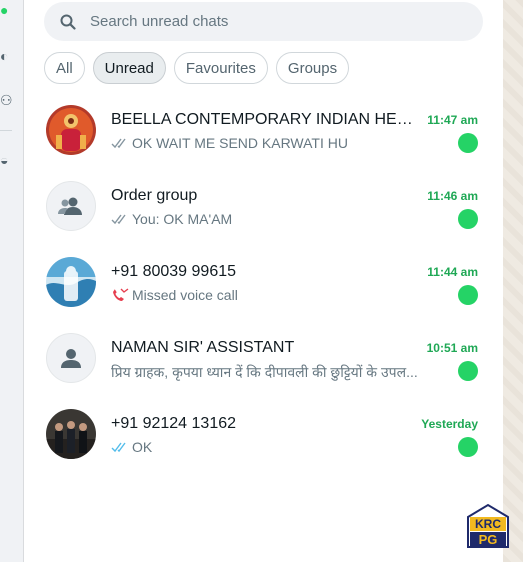  I want to click on filter-unread: Unread, so click(129, 68).